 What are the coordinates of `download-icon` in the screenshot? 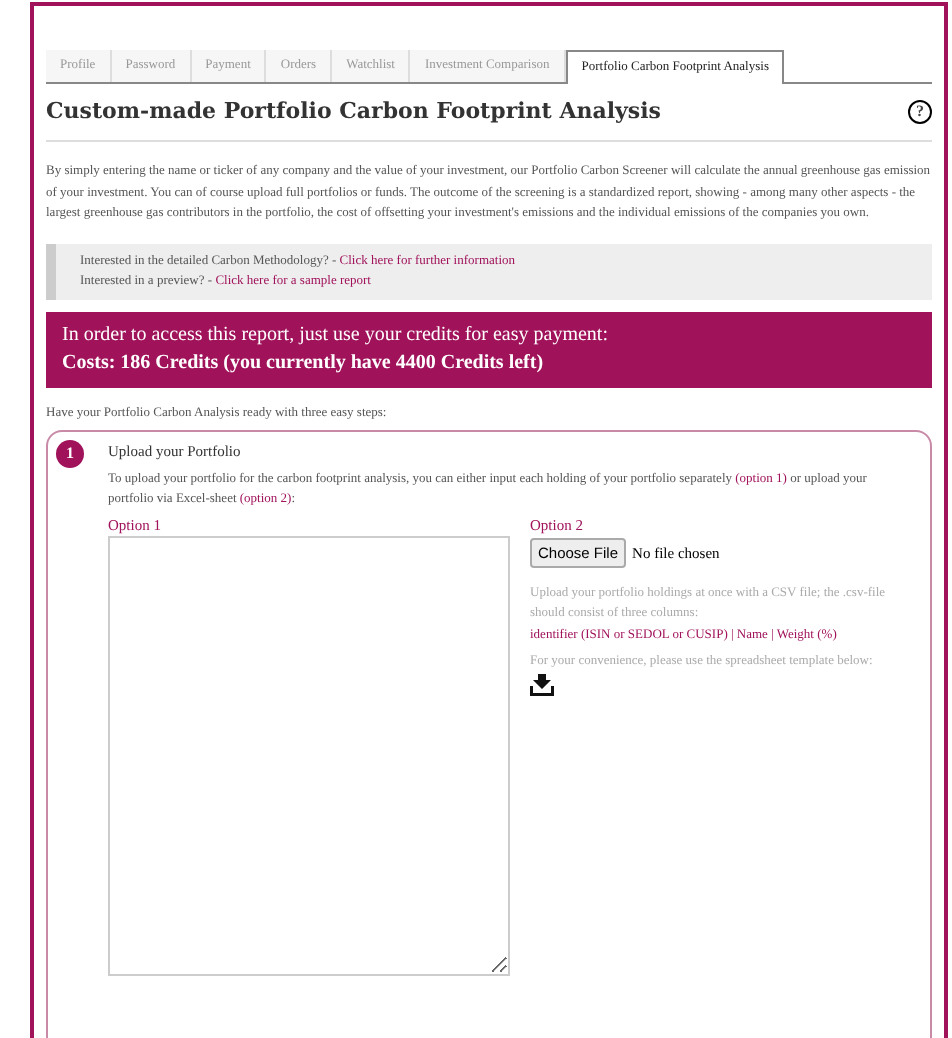 It's located at (542, 685).